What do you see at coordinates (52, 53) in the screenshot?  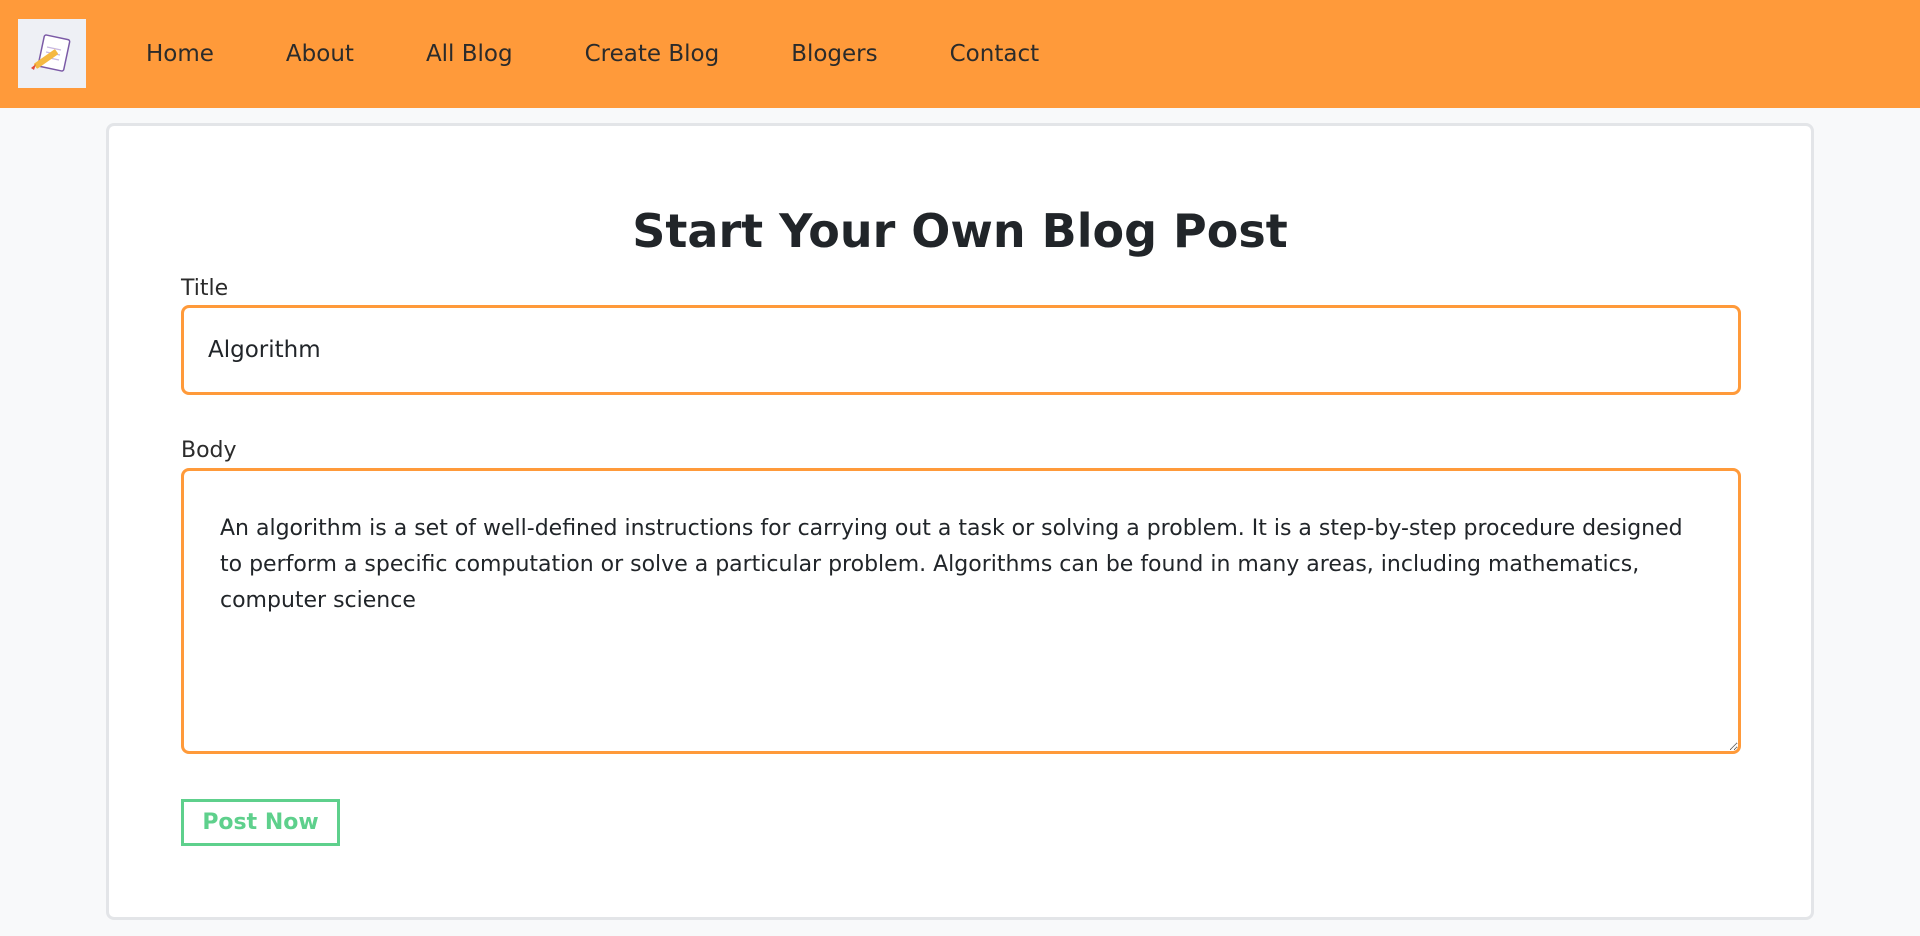 I see `notepad-pencil-icon` at bounding box center [52, 53].